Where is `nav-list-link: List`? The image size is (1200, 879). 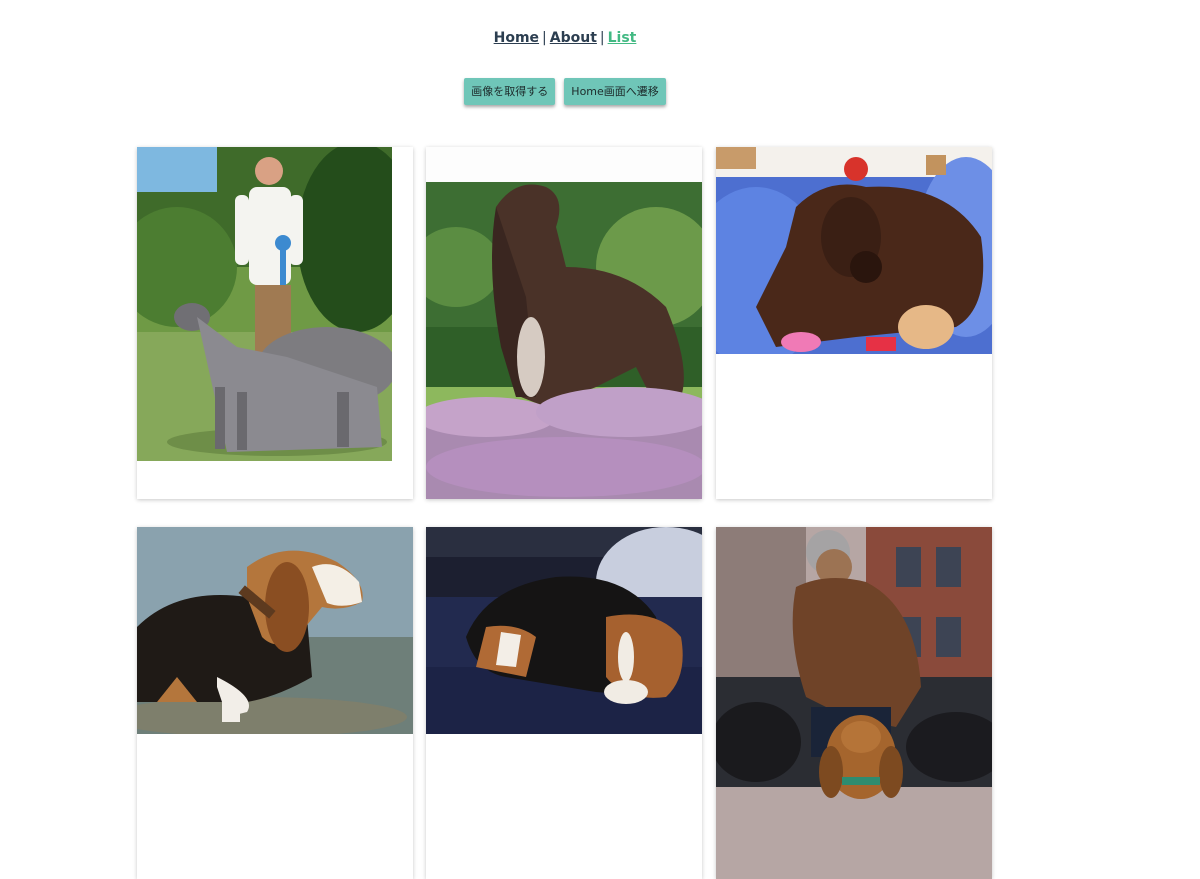 nav-list-link: List is located at coordinates (622, 38).